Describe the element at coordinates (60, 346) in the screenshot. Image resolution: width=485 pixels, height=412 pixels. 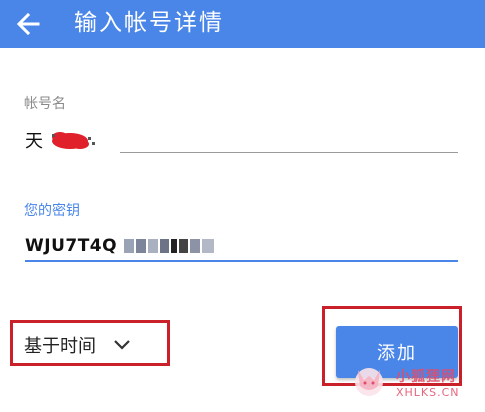
I see `key-type-label: 基于时间` at that location.